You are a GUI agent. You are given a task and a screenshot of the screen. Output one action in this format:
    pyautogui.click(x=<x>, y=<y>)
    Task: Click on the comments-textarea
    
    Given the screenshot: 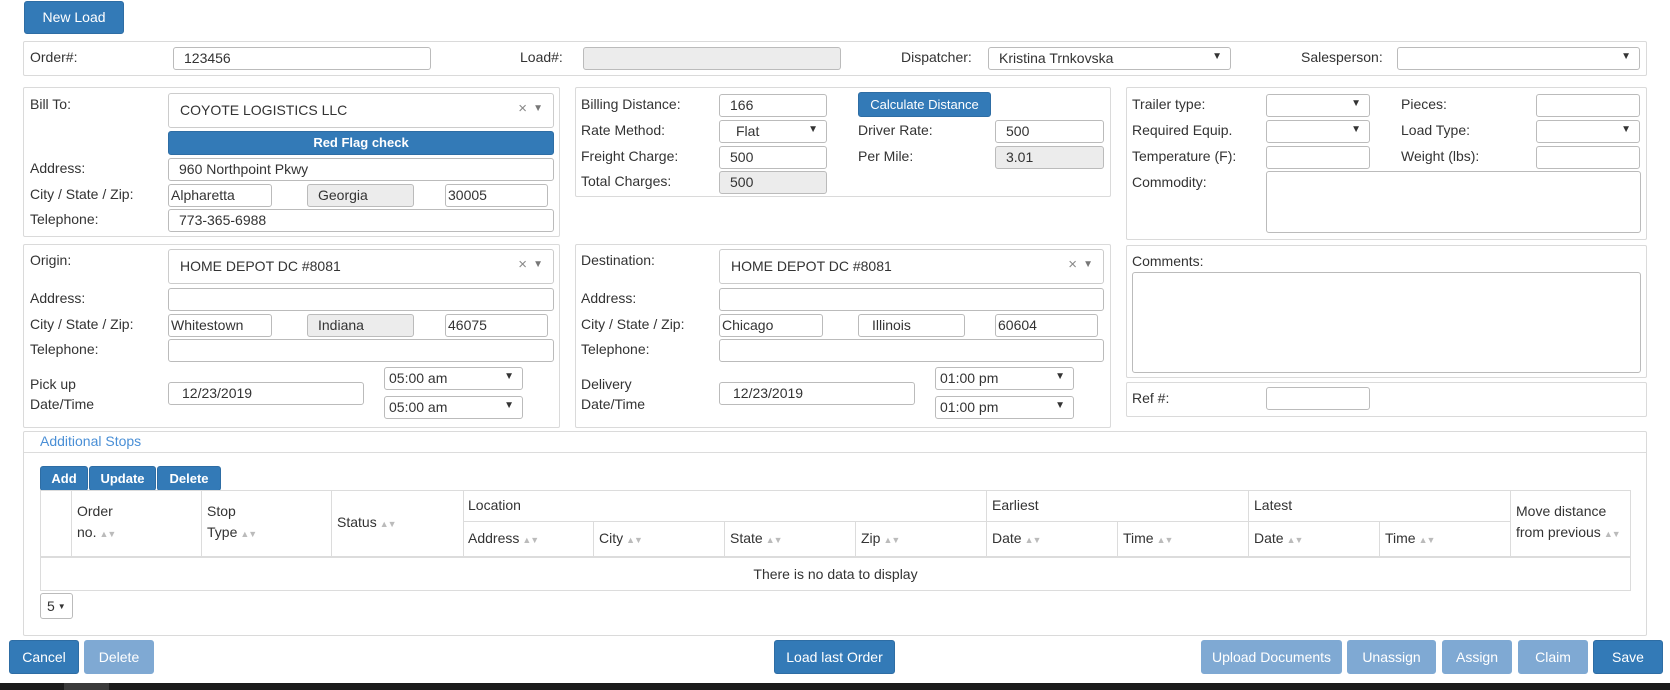 What is the action you would take?
    pyautogui.click(x=1386, y=322)
    